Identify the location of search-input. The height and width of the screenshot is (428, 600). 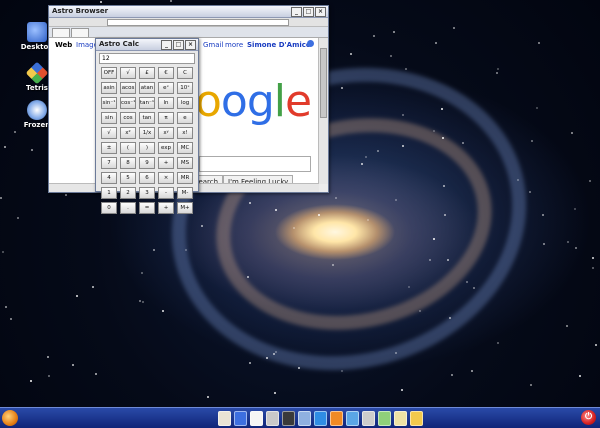
(255, 164).